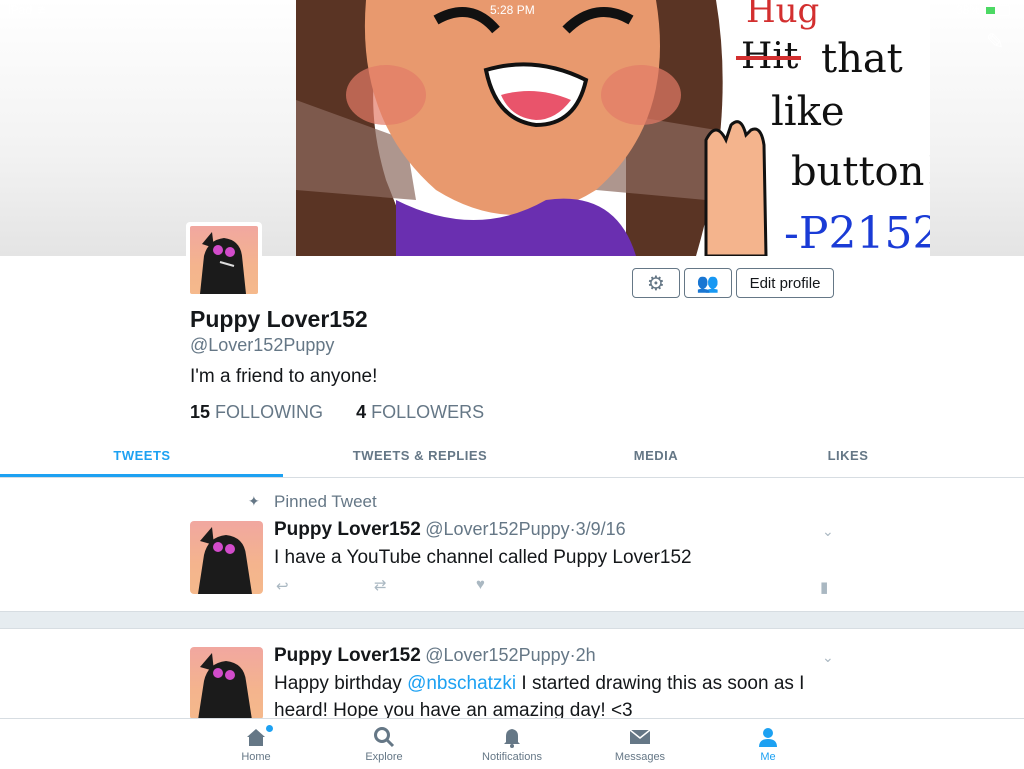 This screenshot has height=769, width=1024. Describe the element at coordinates (200, 412) in the screenshot. I see `following-count: 15` at that location.